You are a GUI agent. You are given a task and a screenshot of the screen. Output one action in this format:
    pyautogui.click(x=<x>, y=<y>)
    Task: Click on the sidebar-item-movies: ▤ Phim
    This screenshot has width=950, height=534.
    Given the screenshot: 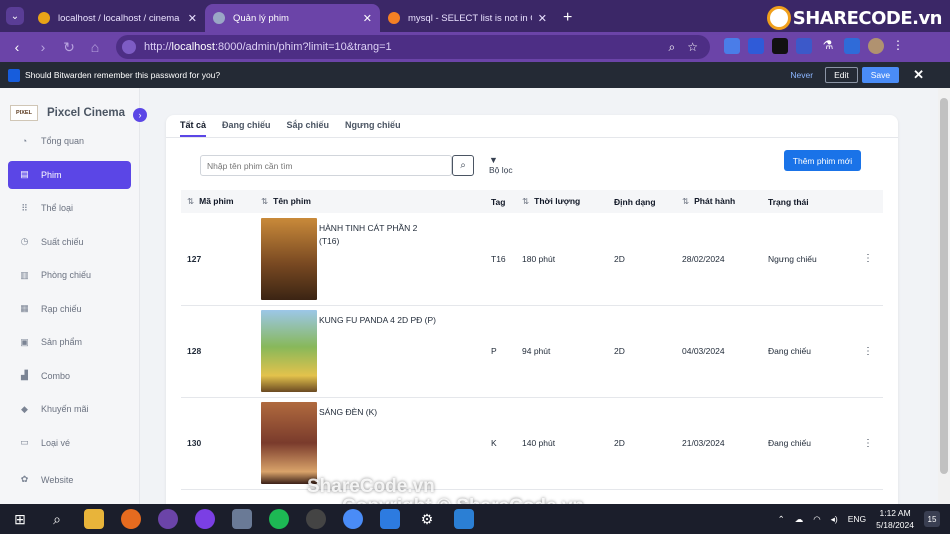 What is the action you would take?
    pyautogui.click(x=69, y=174)
    